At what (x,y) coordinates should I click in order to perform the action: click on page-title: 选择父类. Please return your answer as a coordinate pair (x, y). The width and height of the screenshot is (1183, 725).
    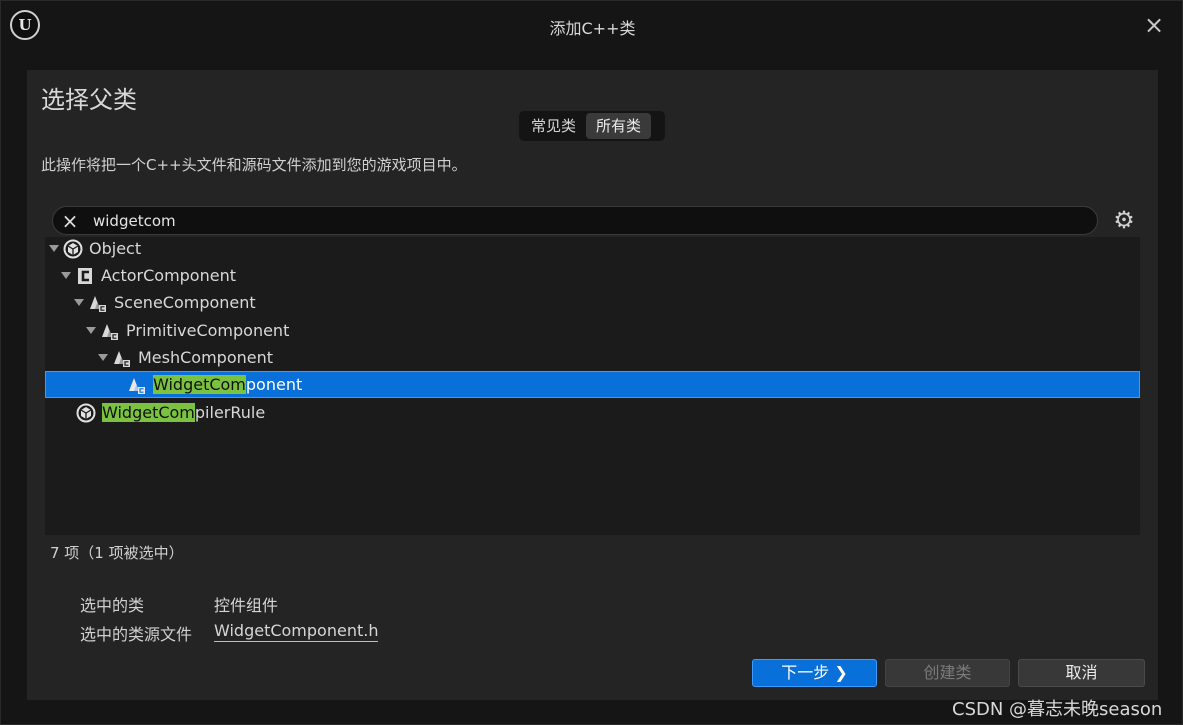
    Looking at the image, I should click on (89, 100).